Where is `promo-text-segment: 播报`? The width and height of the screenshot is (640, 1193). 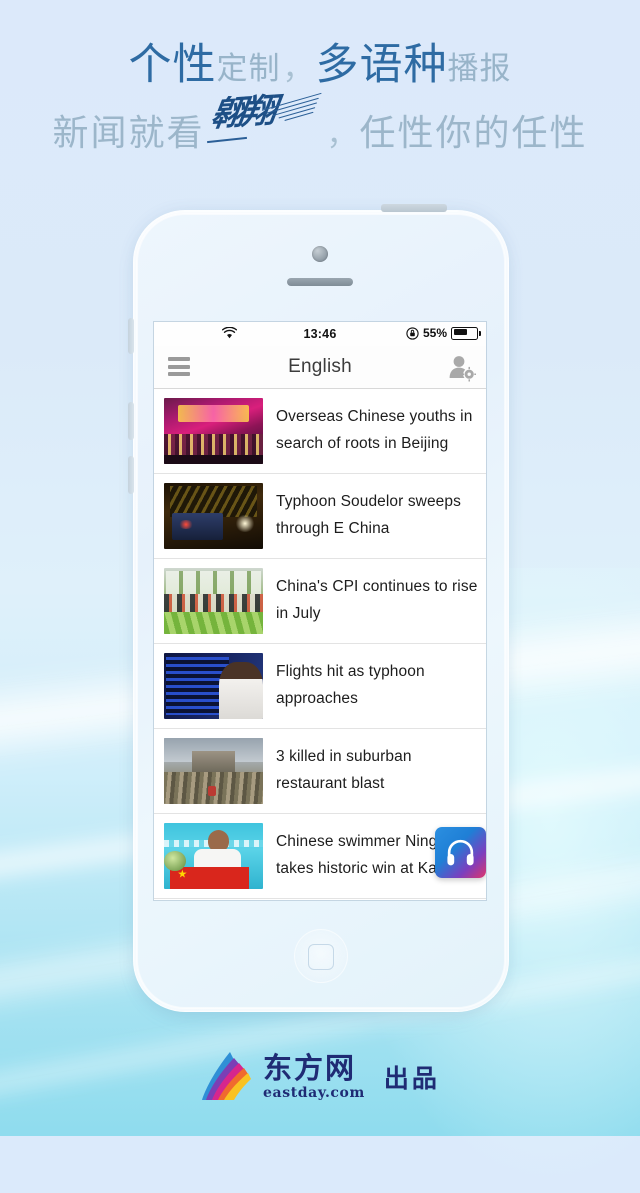 promo-text-segment: 播报 is located at coordinates (479, 68).